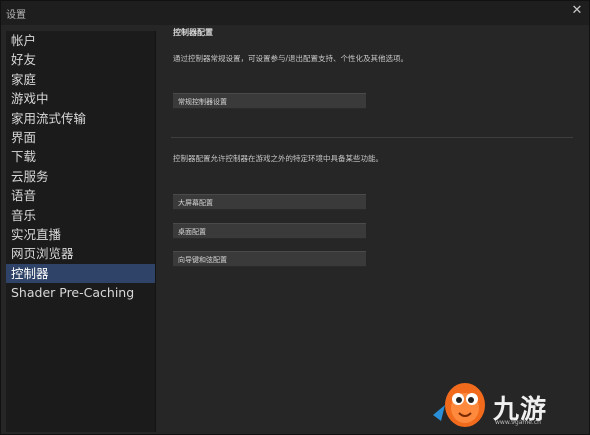 The height and width of the screenshot is (435, 590). Describe the element at coordinates (80, 195) in the screenshot. I see `sidebar-item-voice: 语音` at that location.